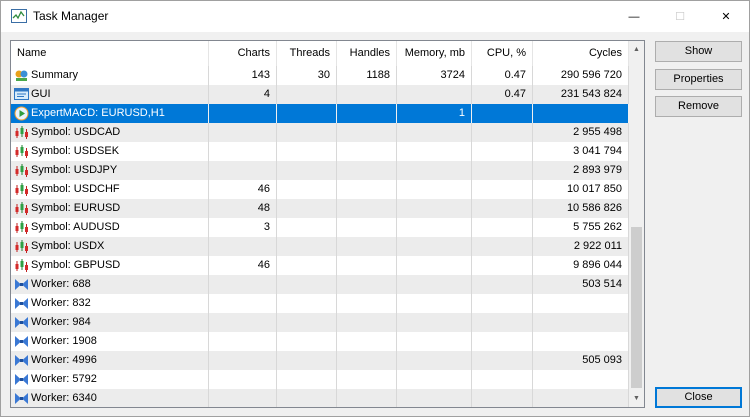 The width and height of the screenshot is (750, 417). I want to click on close-button: Close, so click(698, 397).